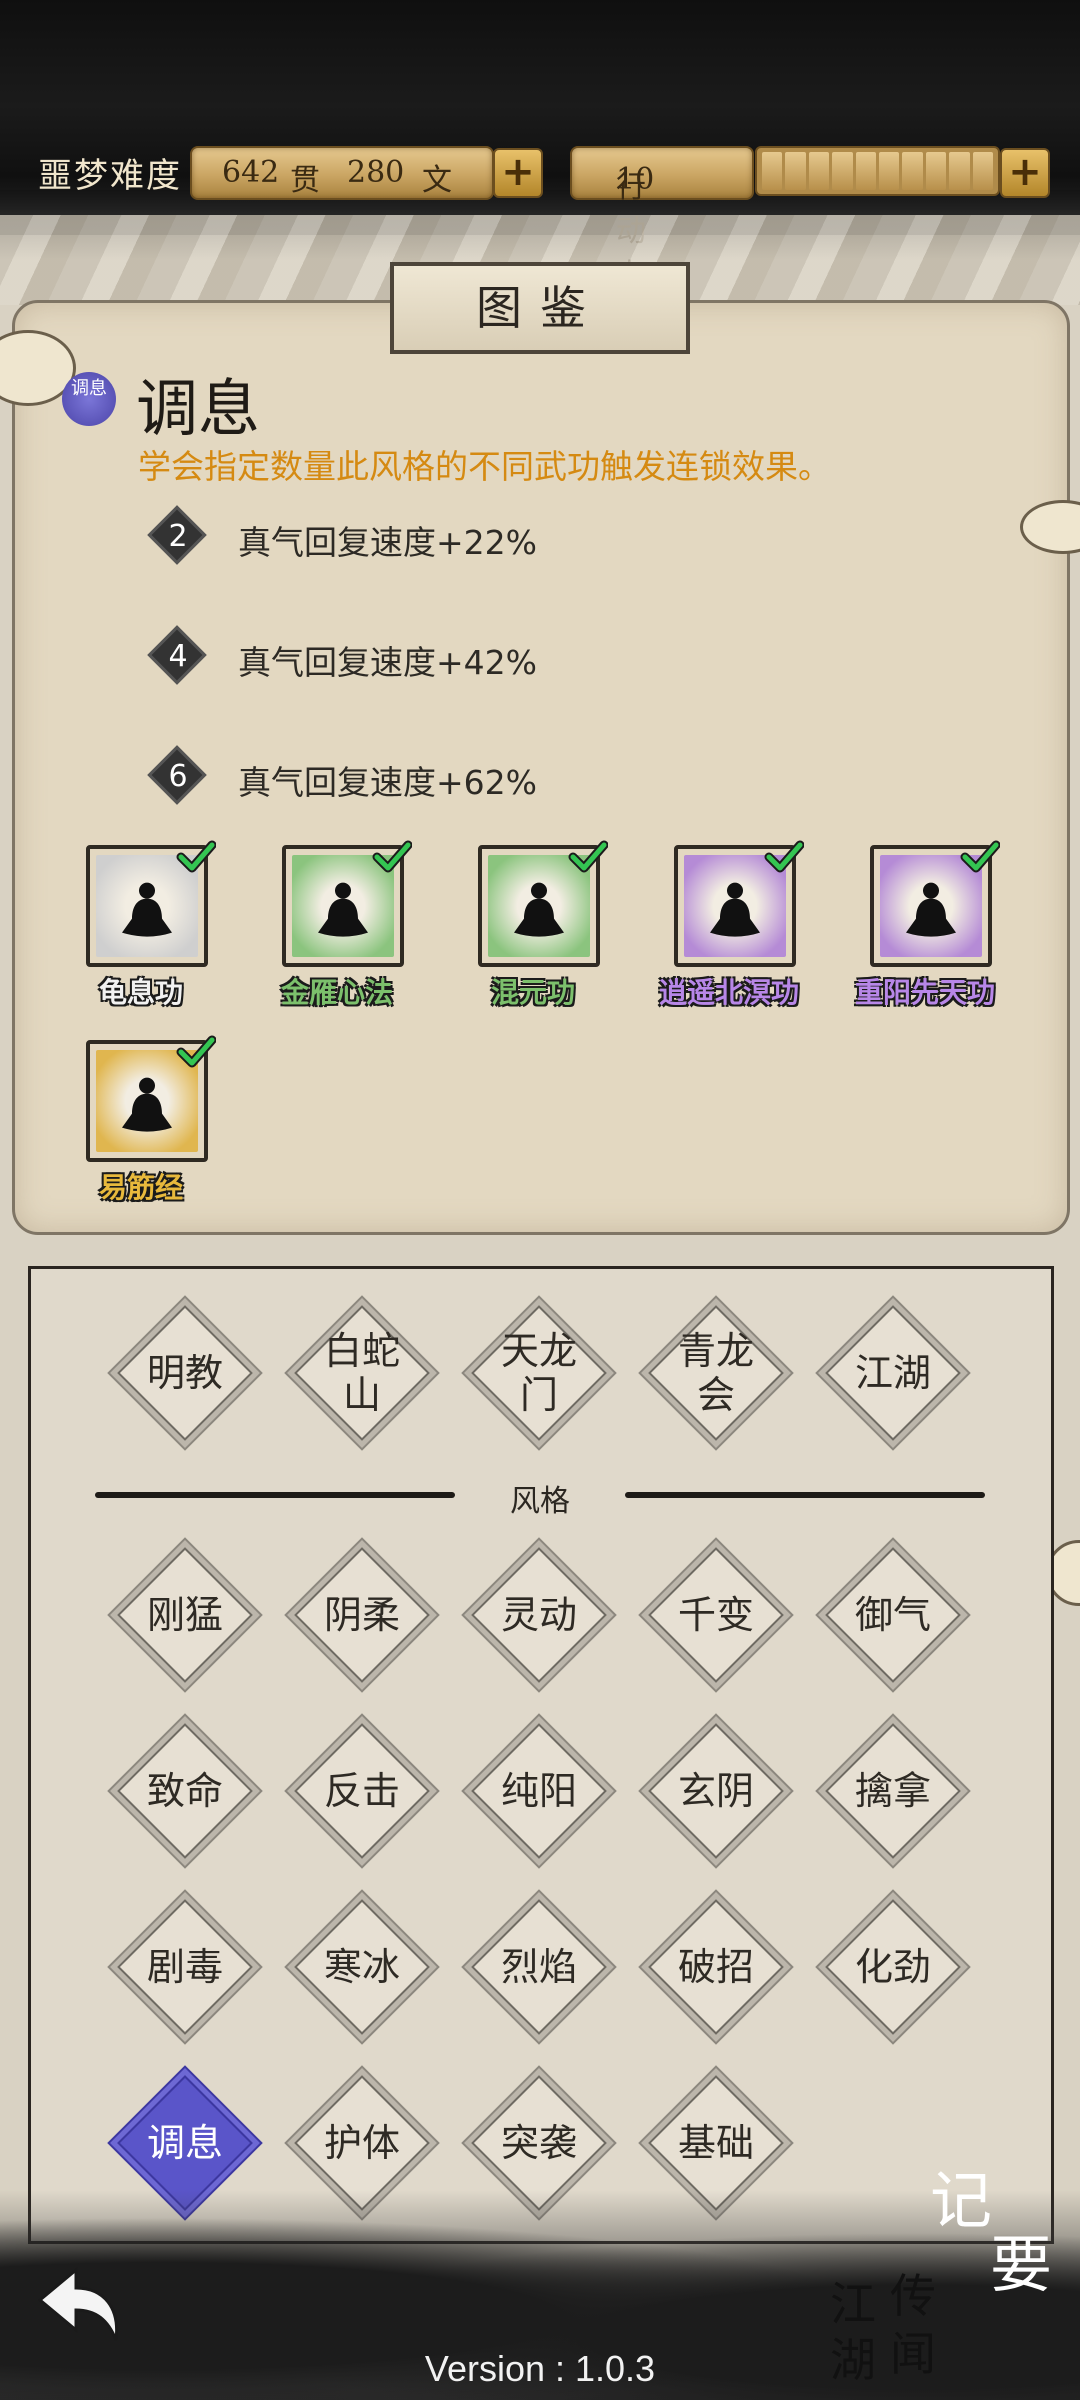 Image resolution: width=1080 pixels, height=2400 pixels. Describe the element at coordinates (178, 536) in the screenshot. I see `tier-count: 2` at that location.